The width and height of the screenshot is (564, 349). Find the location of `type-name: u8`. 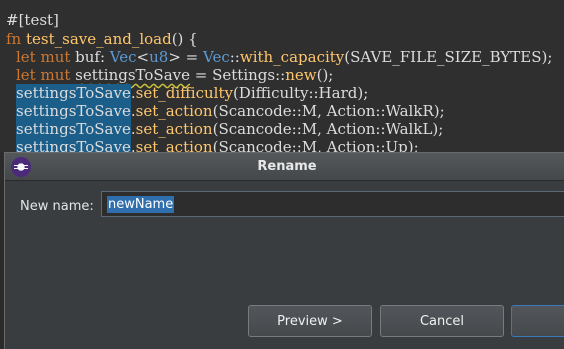

type-name: u8 is located at coordinates (159, 57).